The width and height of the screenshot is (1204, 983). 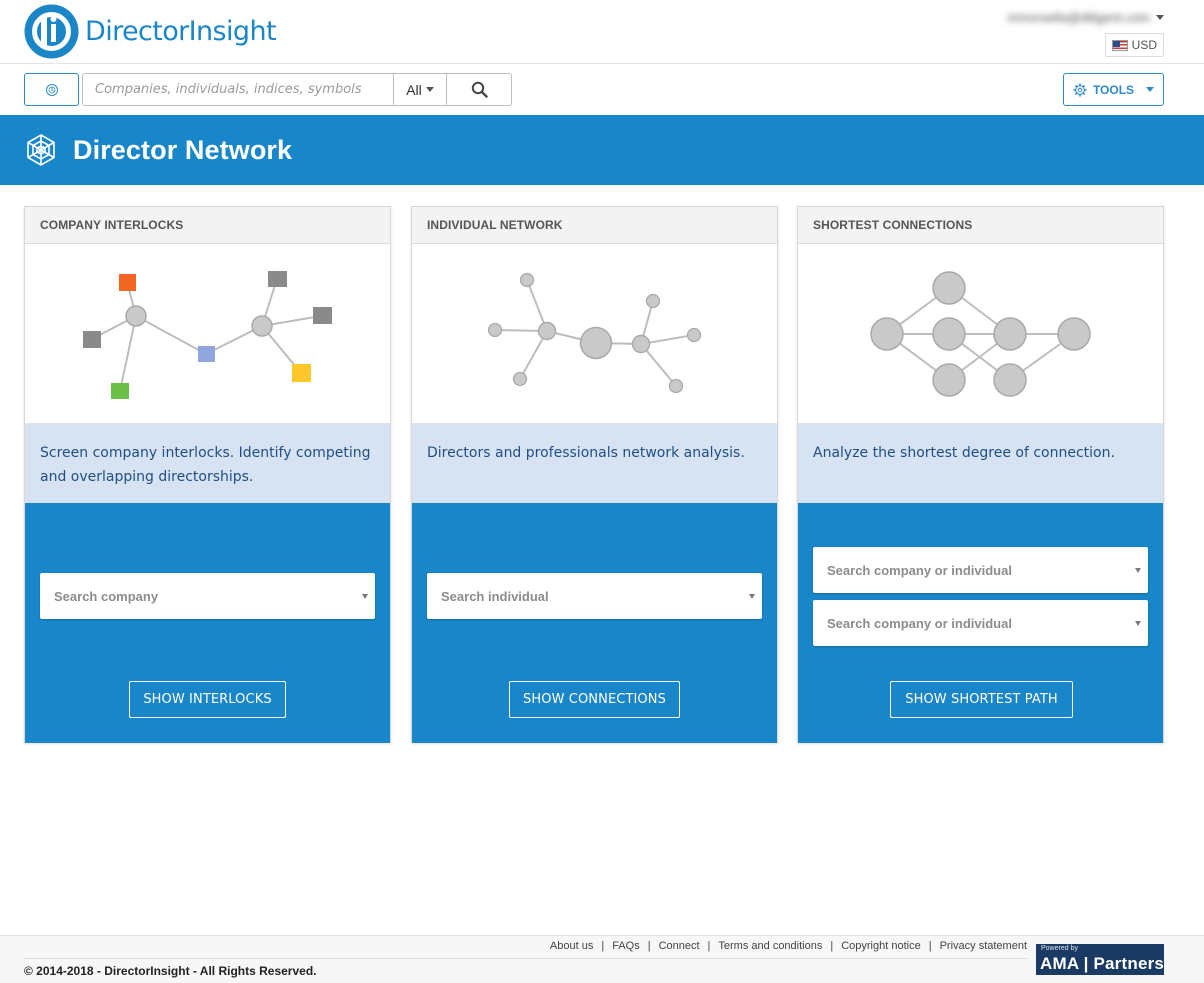 What do you see at coordinates (983, 946) in the screenshot?
I see `footer-link-privacy: Privacy statement` at bounding box center [983, 946].